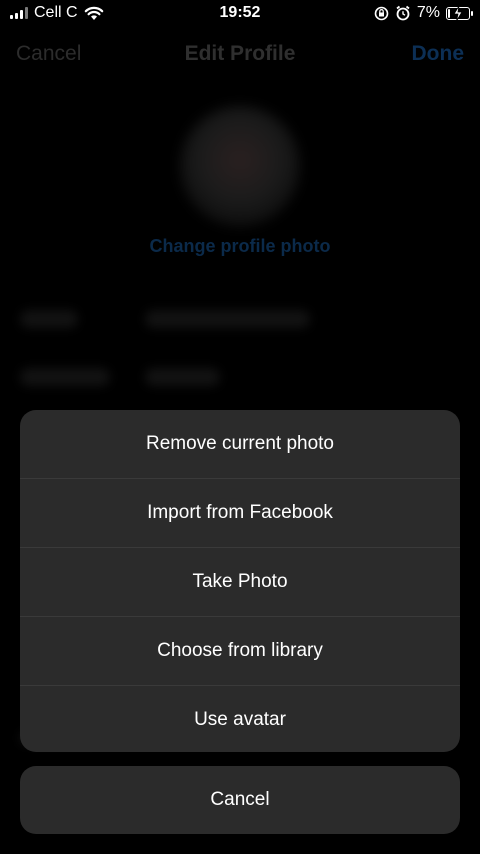 Image resolution: width=480 pixels, height=854 pixels. I want to click on alarm-icon, so click(403, 13).